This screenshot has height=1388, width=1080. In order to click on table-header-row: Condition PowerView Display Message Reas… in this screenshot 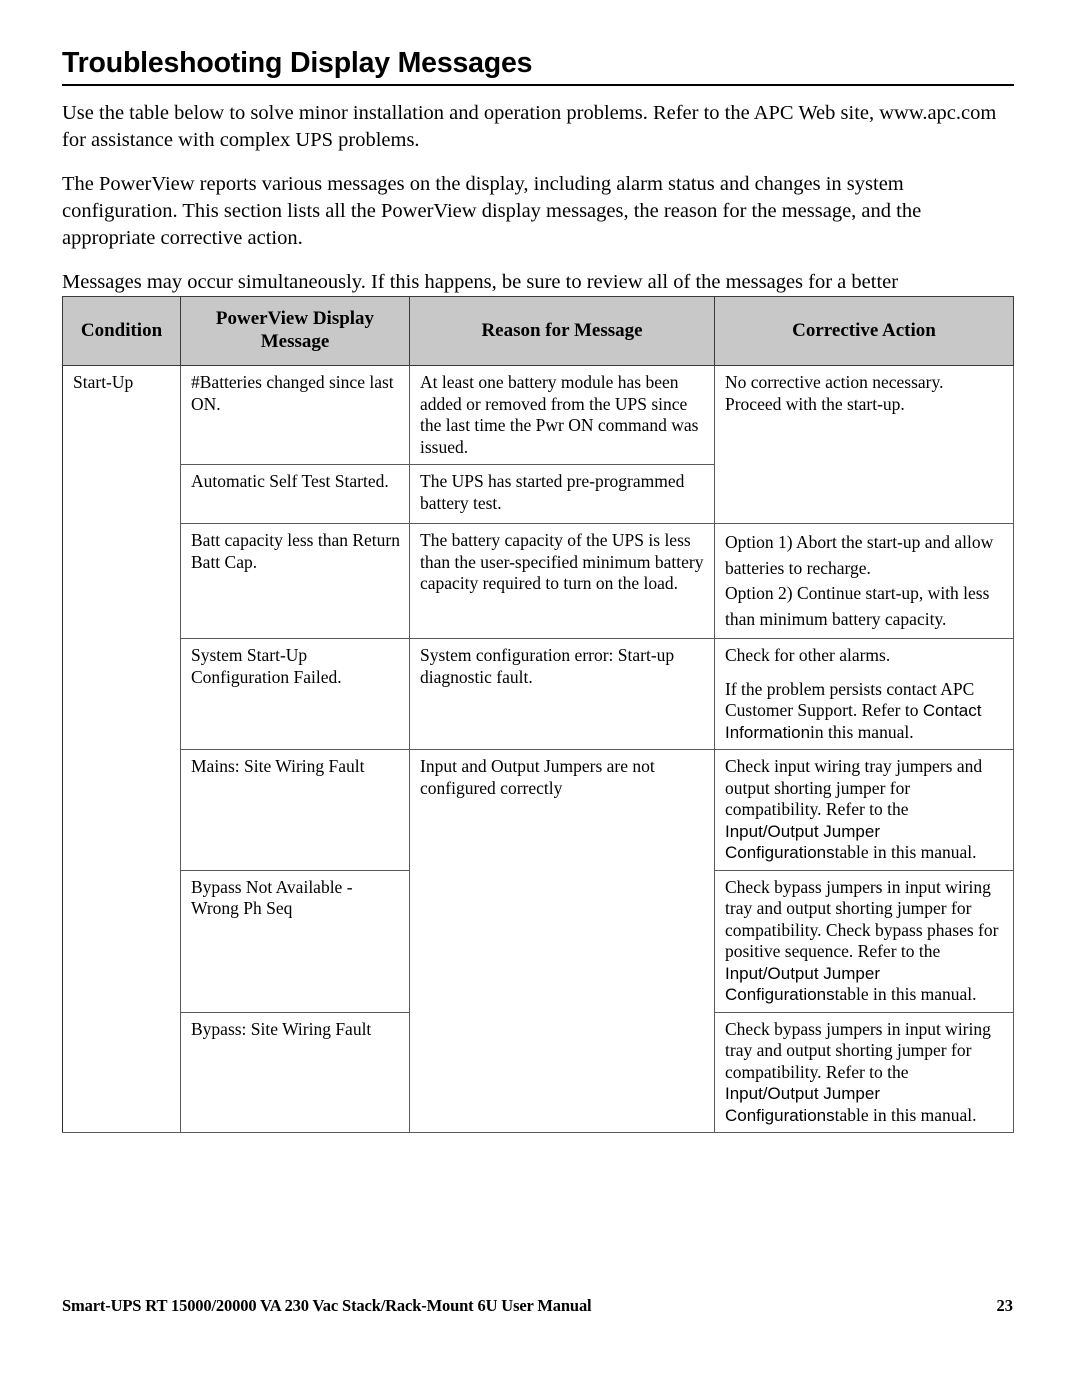, I will do `click(538, 331)`.